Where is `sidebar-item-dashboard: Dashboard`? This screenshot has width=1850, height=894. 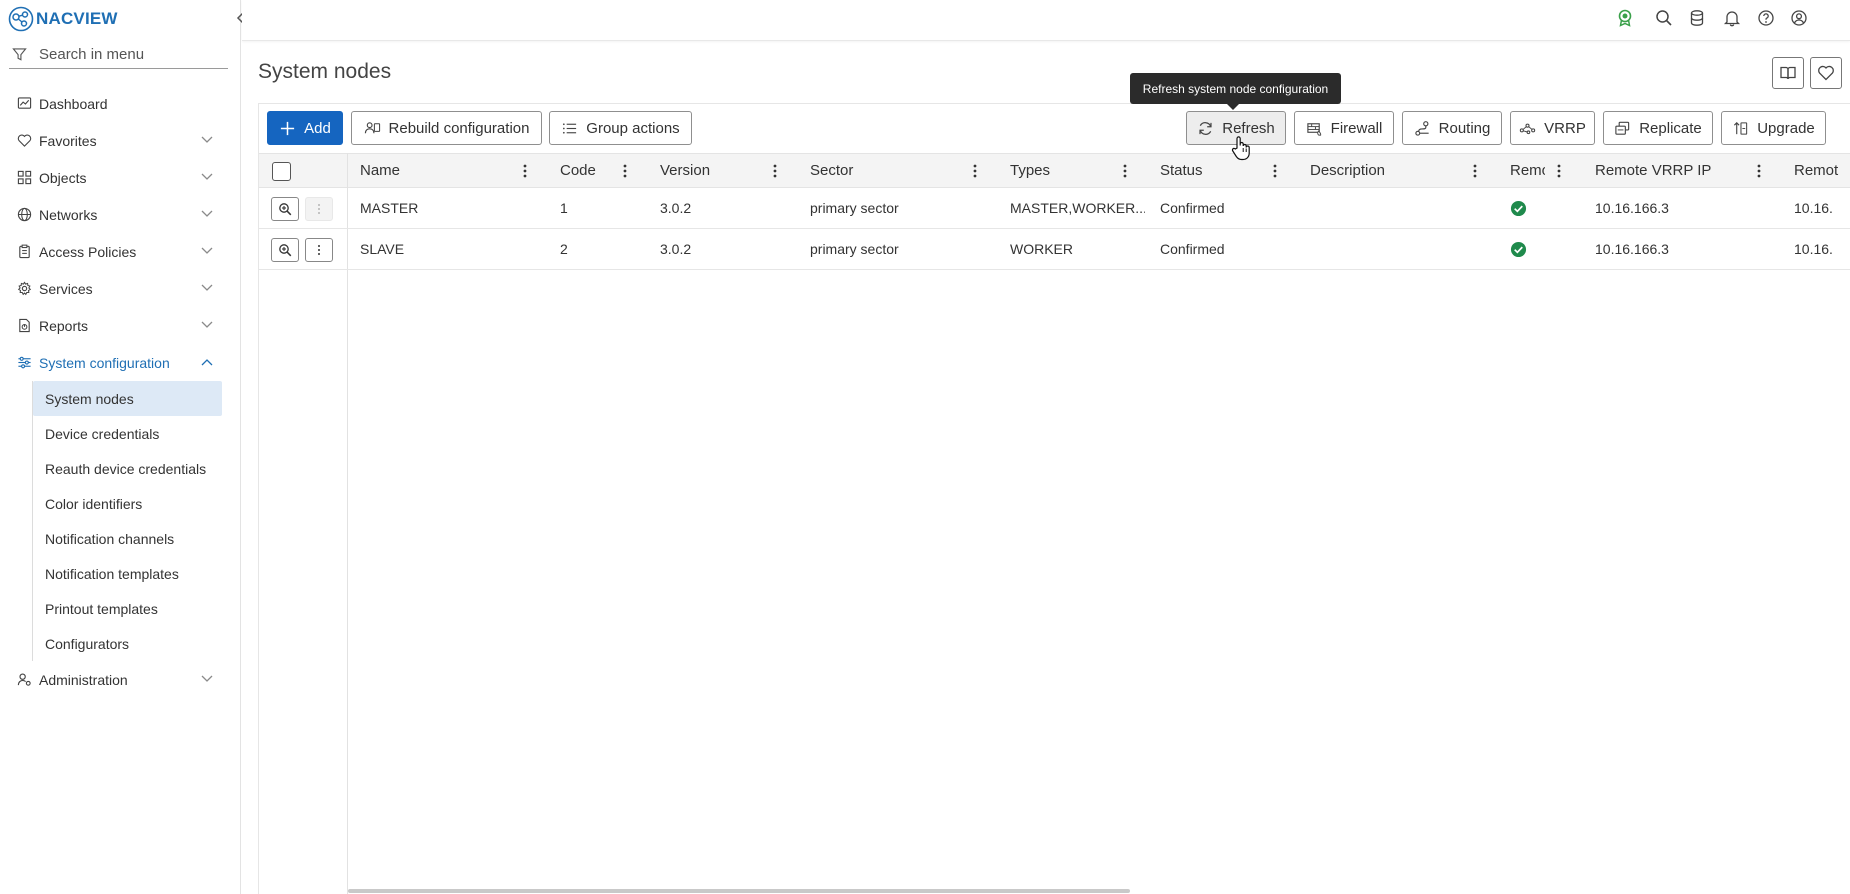
sidebar-item-dashboard: Dashboard is located at coordinates (120, 103).